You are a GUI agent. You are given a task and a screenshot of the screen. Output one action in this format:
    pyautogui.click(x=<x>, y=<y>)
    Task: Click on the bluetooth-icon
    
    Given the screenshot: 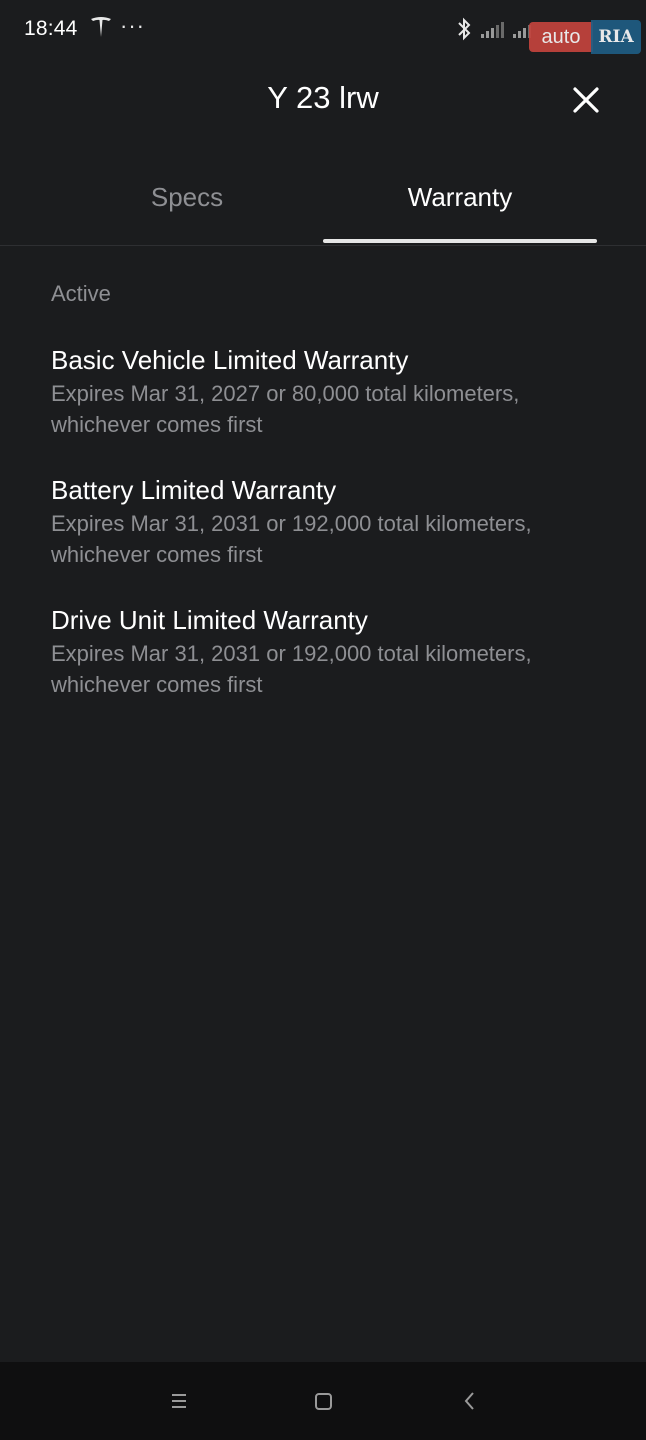 What is the action you would take?
    pyautogui.click(x=464, y=29)
    